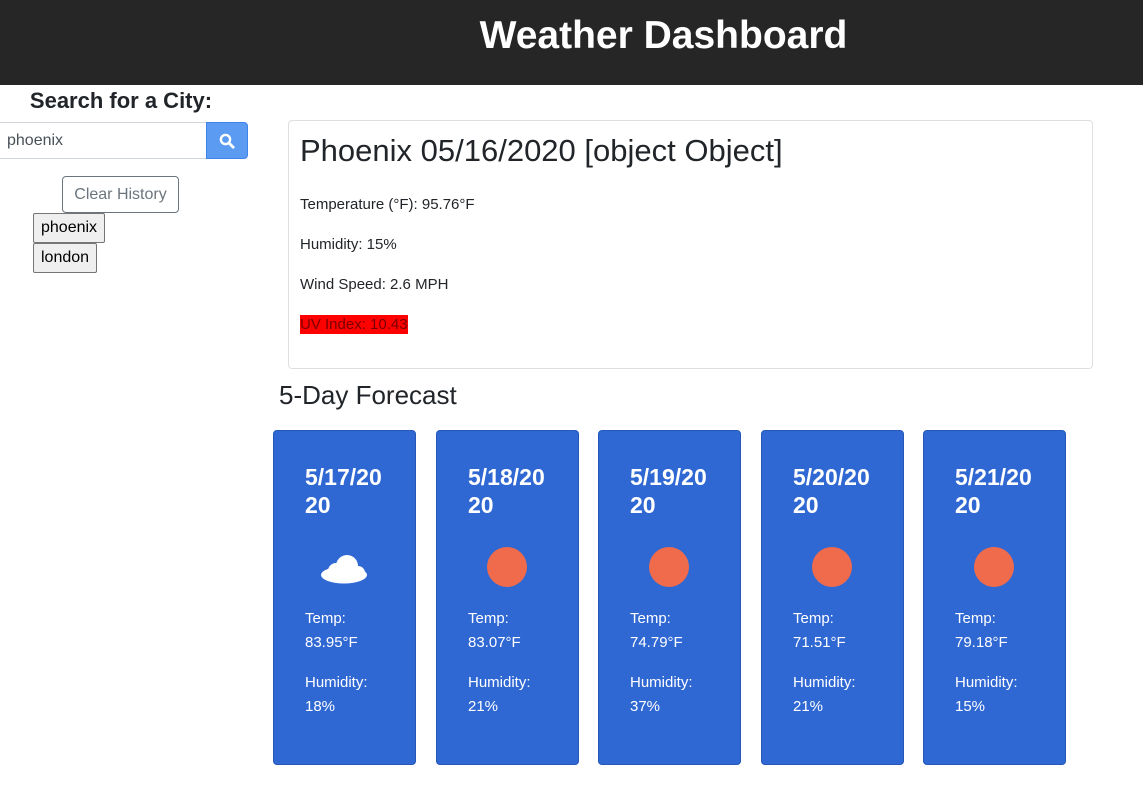 The image size is (1143, 806). Describe the element at coordinates (331, 642) in the screenshot. I see `forecast-temp: 83.95°F` at that location.